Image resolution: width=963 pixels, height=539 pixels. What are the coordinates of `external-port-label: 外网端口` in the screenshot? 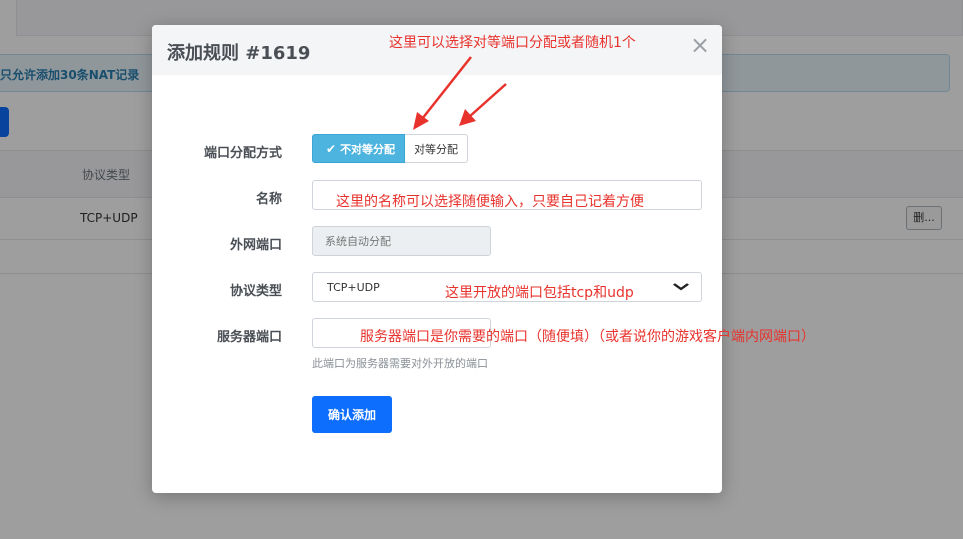 It's located at (255, 245).